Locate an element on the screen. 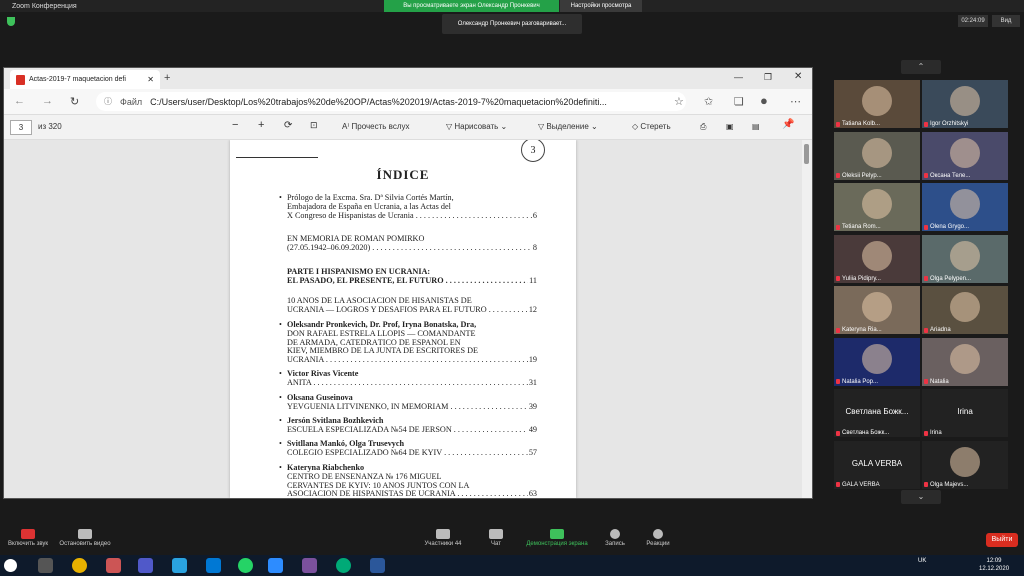  viber-icon is located at coordinates (309, 565).